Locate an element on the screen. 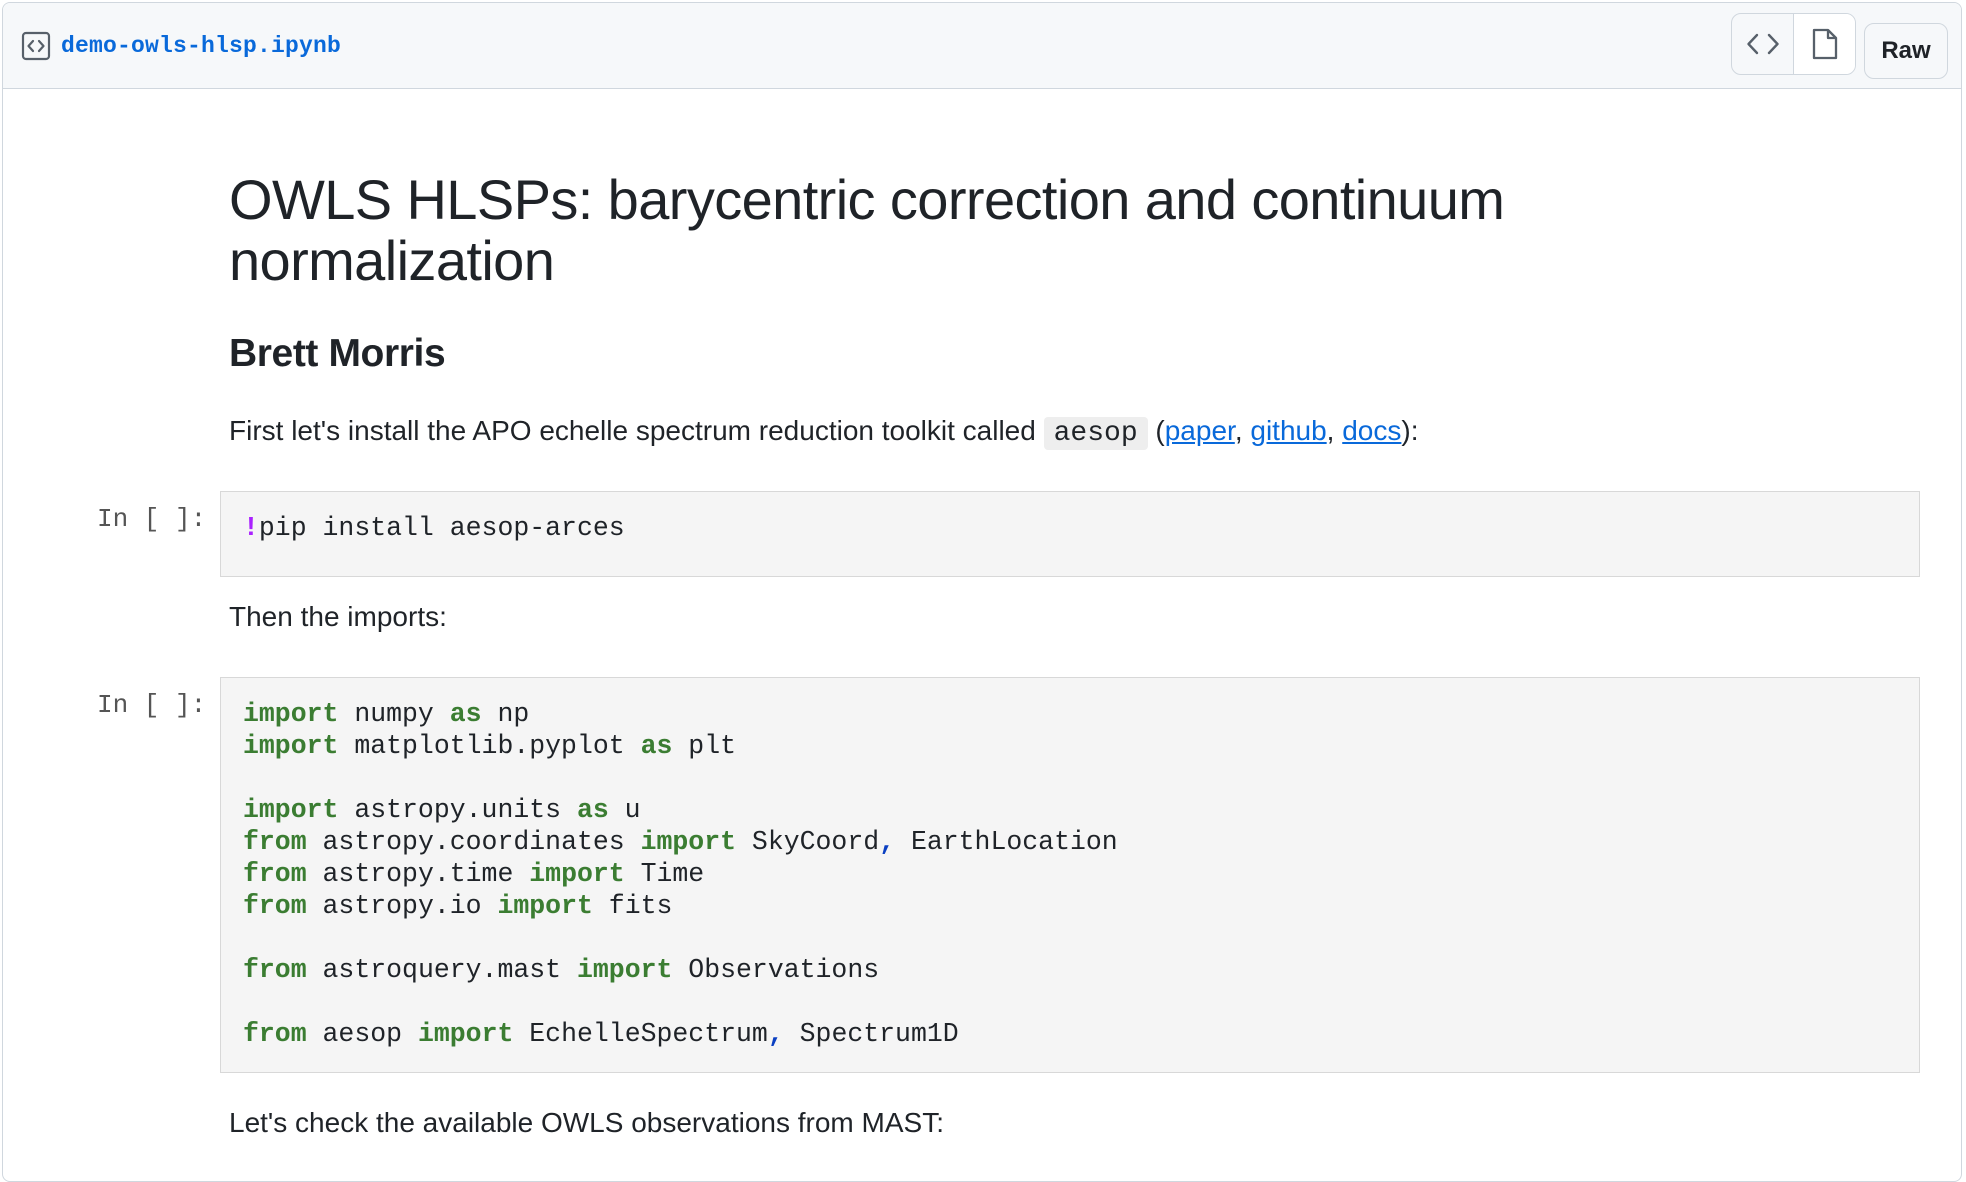 This screenshot has width=1966, height=1182. file-code-icon is located at coordinates (36, 46).